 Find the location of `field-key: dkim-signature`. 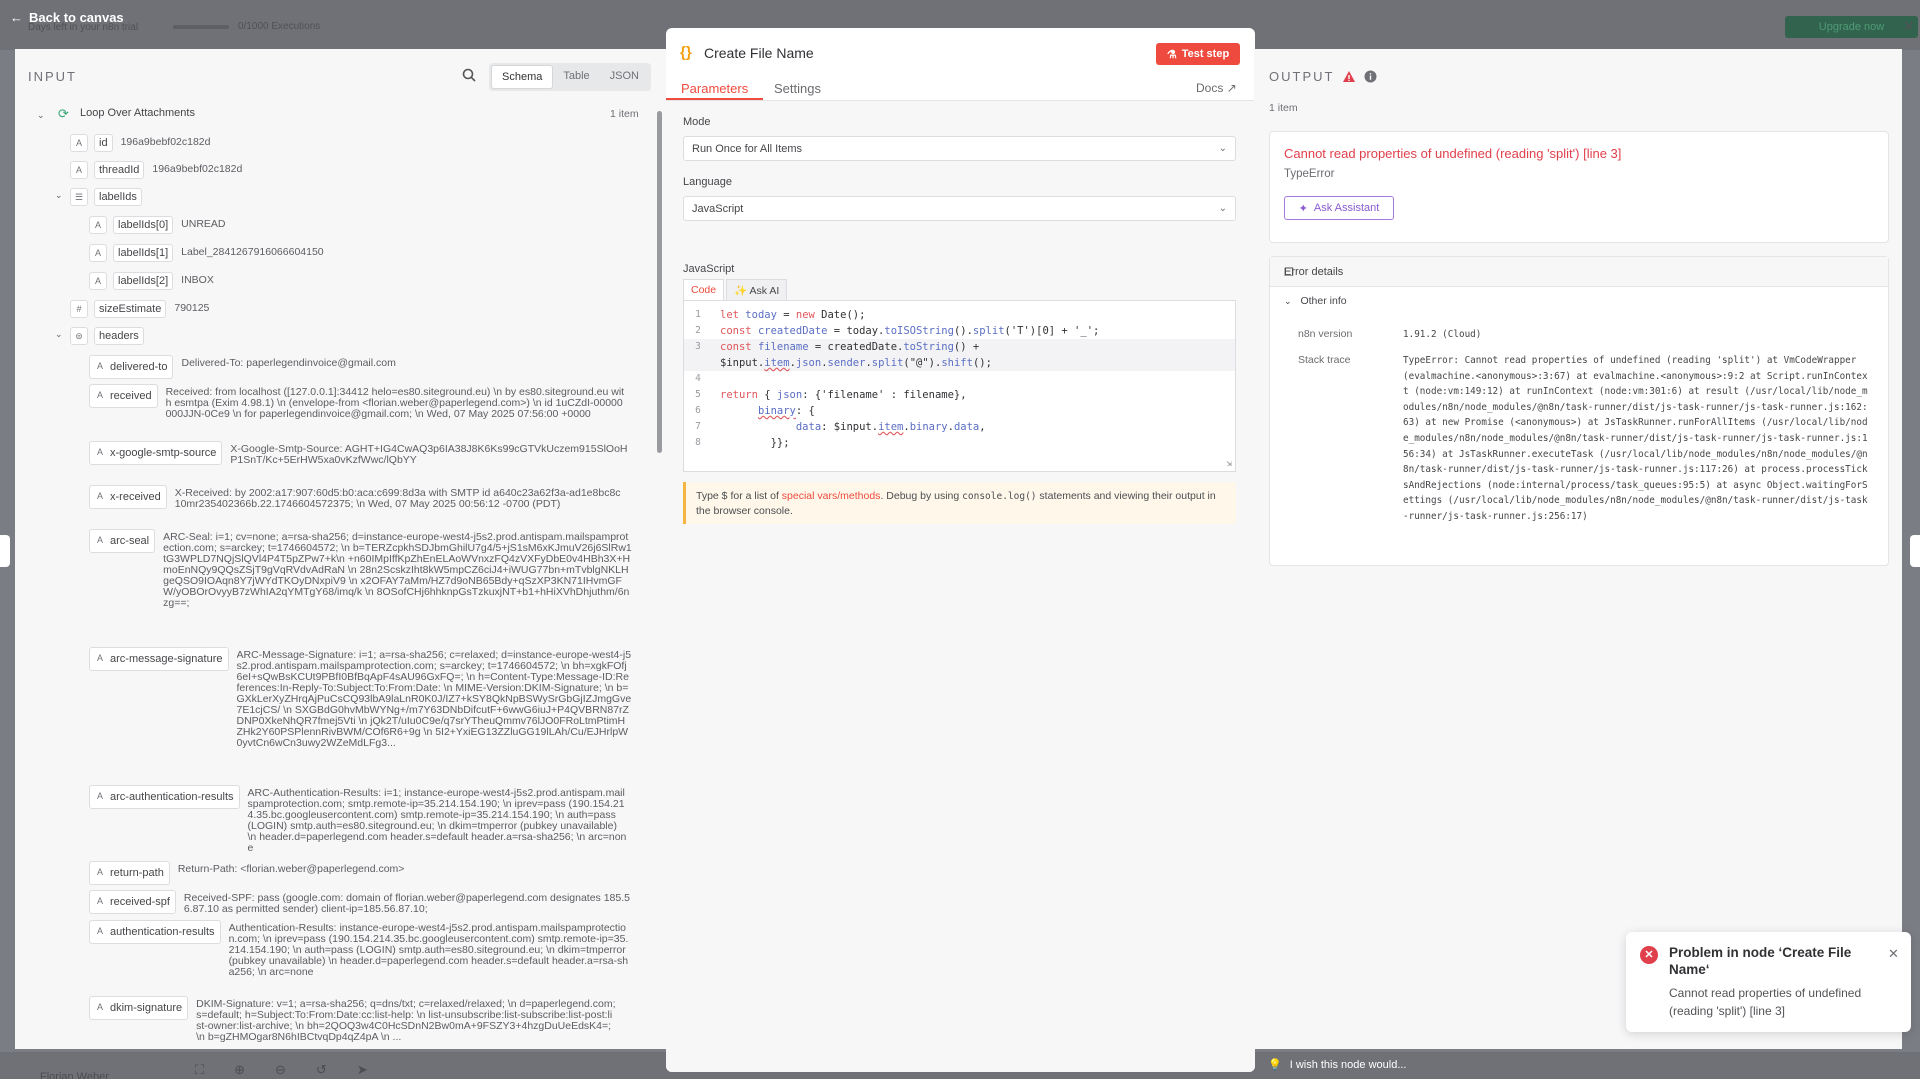

field-key: dkim-signature is located at coordinates (146, 1008).